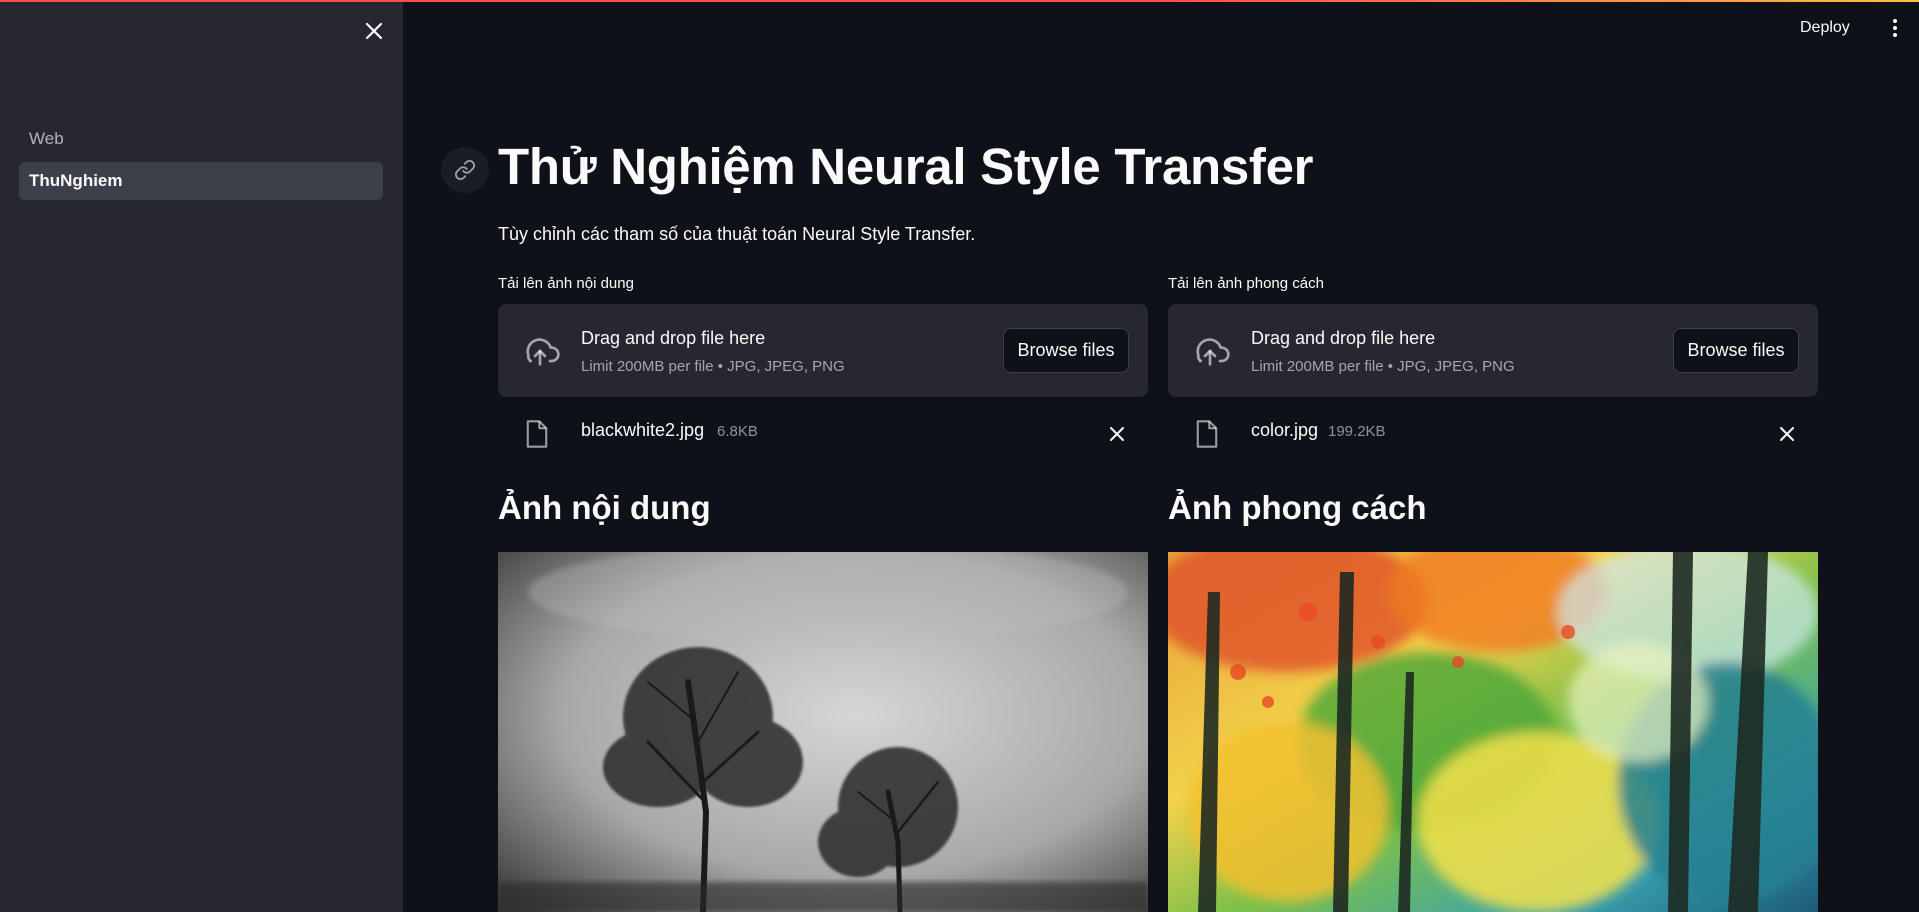 The width and height of the screenshot is (1919, 912). What do you see at coordinates (737, 431) in the screenshot?
I see `file-size: 6.8KB` at bounding box center [737, 431].